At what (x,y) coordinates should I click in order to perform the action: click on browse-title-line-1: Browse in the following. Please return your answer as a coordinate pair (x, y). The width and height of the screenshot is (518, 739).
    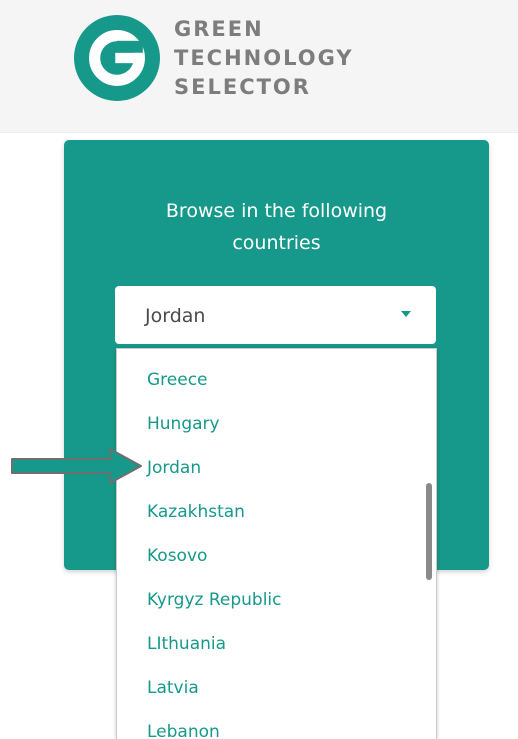
    Looking at the image, I should click on (276, 211).